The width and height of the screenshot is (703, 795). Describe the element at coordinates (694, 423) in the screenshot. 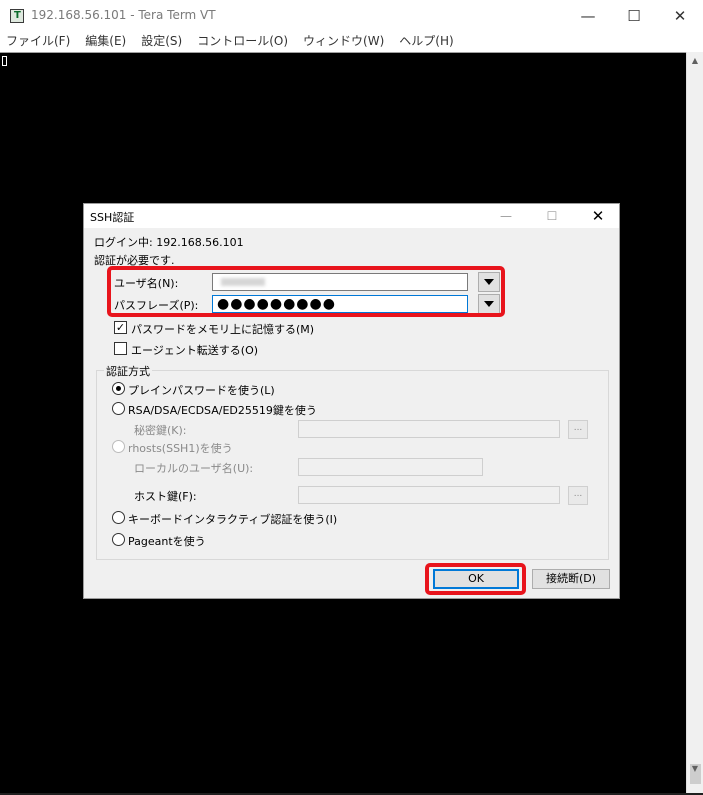

I see `vertical-scrollbar: ▲ ▼` at that location.